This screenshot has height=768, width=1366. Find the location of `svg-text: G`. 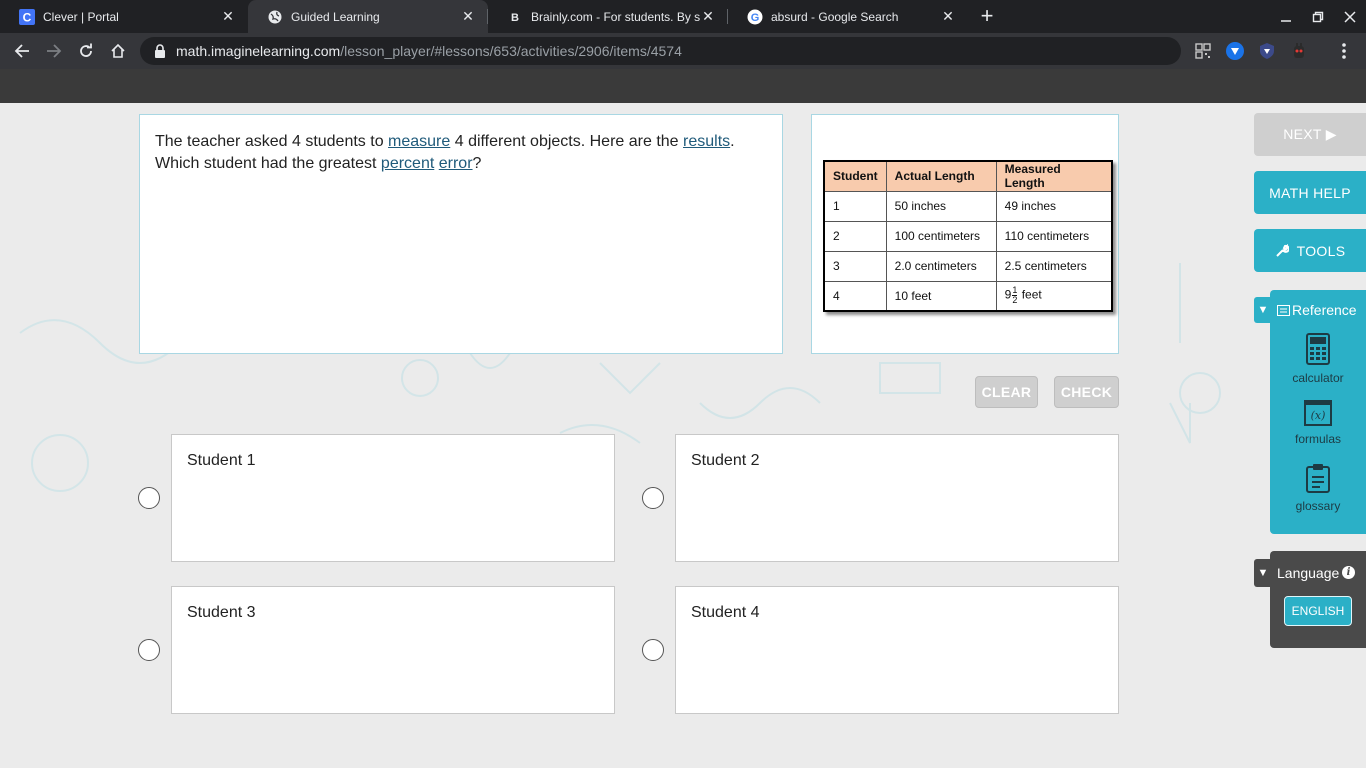

svg-text: G is located at coordinates (755, 18).